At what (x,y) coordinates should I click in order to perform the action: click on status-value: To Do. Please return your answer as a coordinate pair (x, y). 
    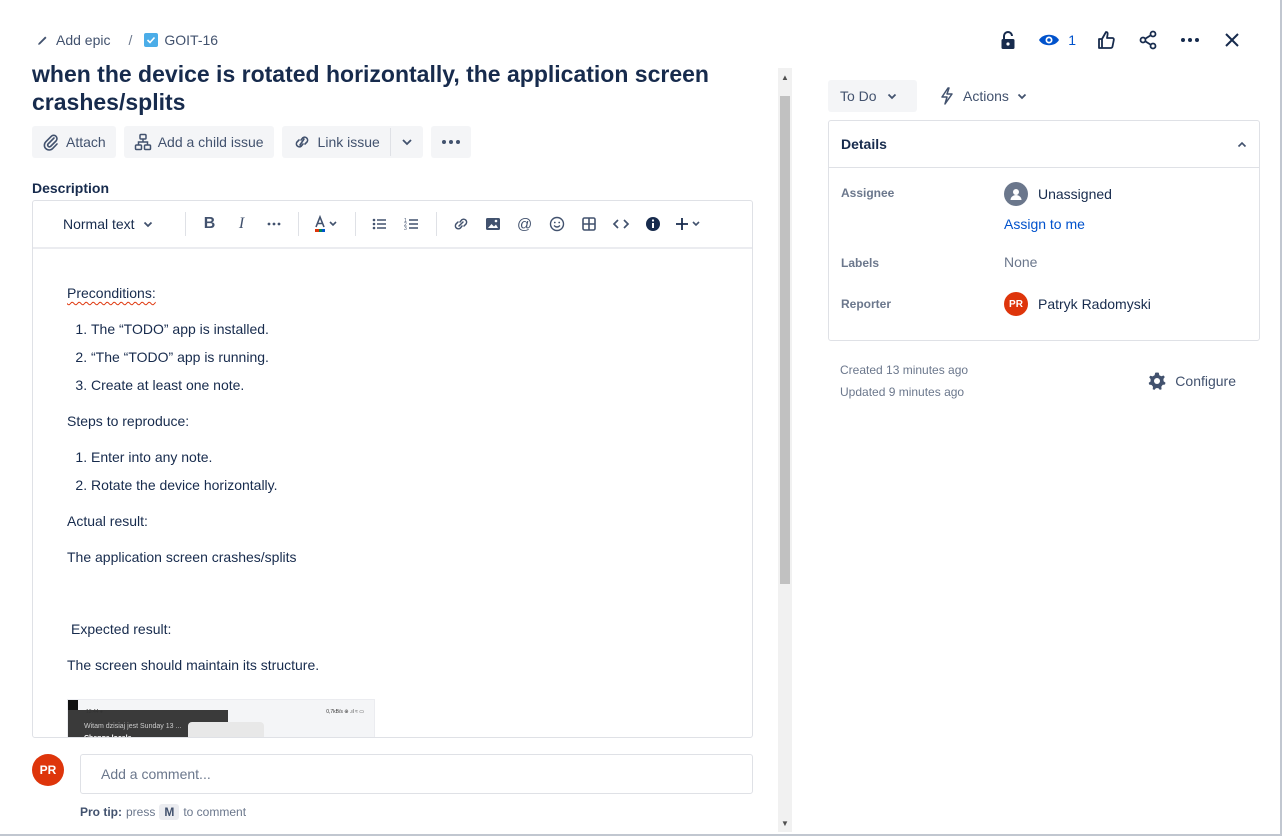
    Looking at the image, I should click on (858, 96).